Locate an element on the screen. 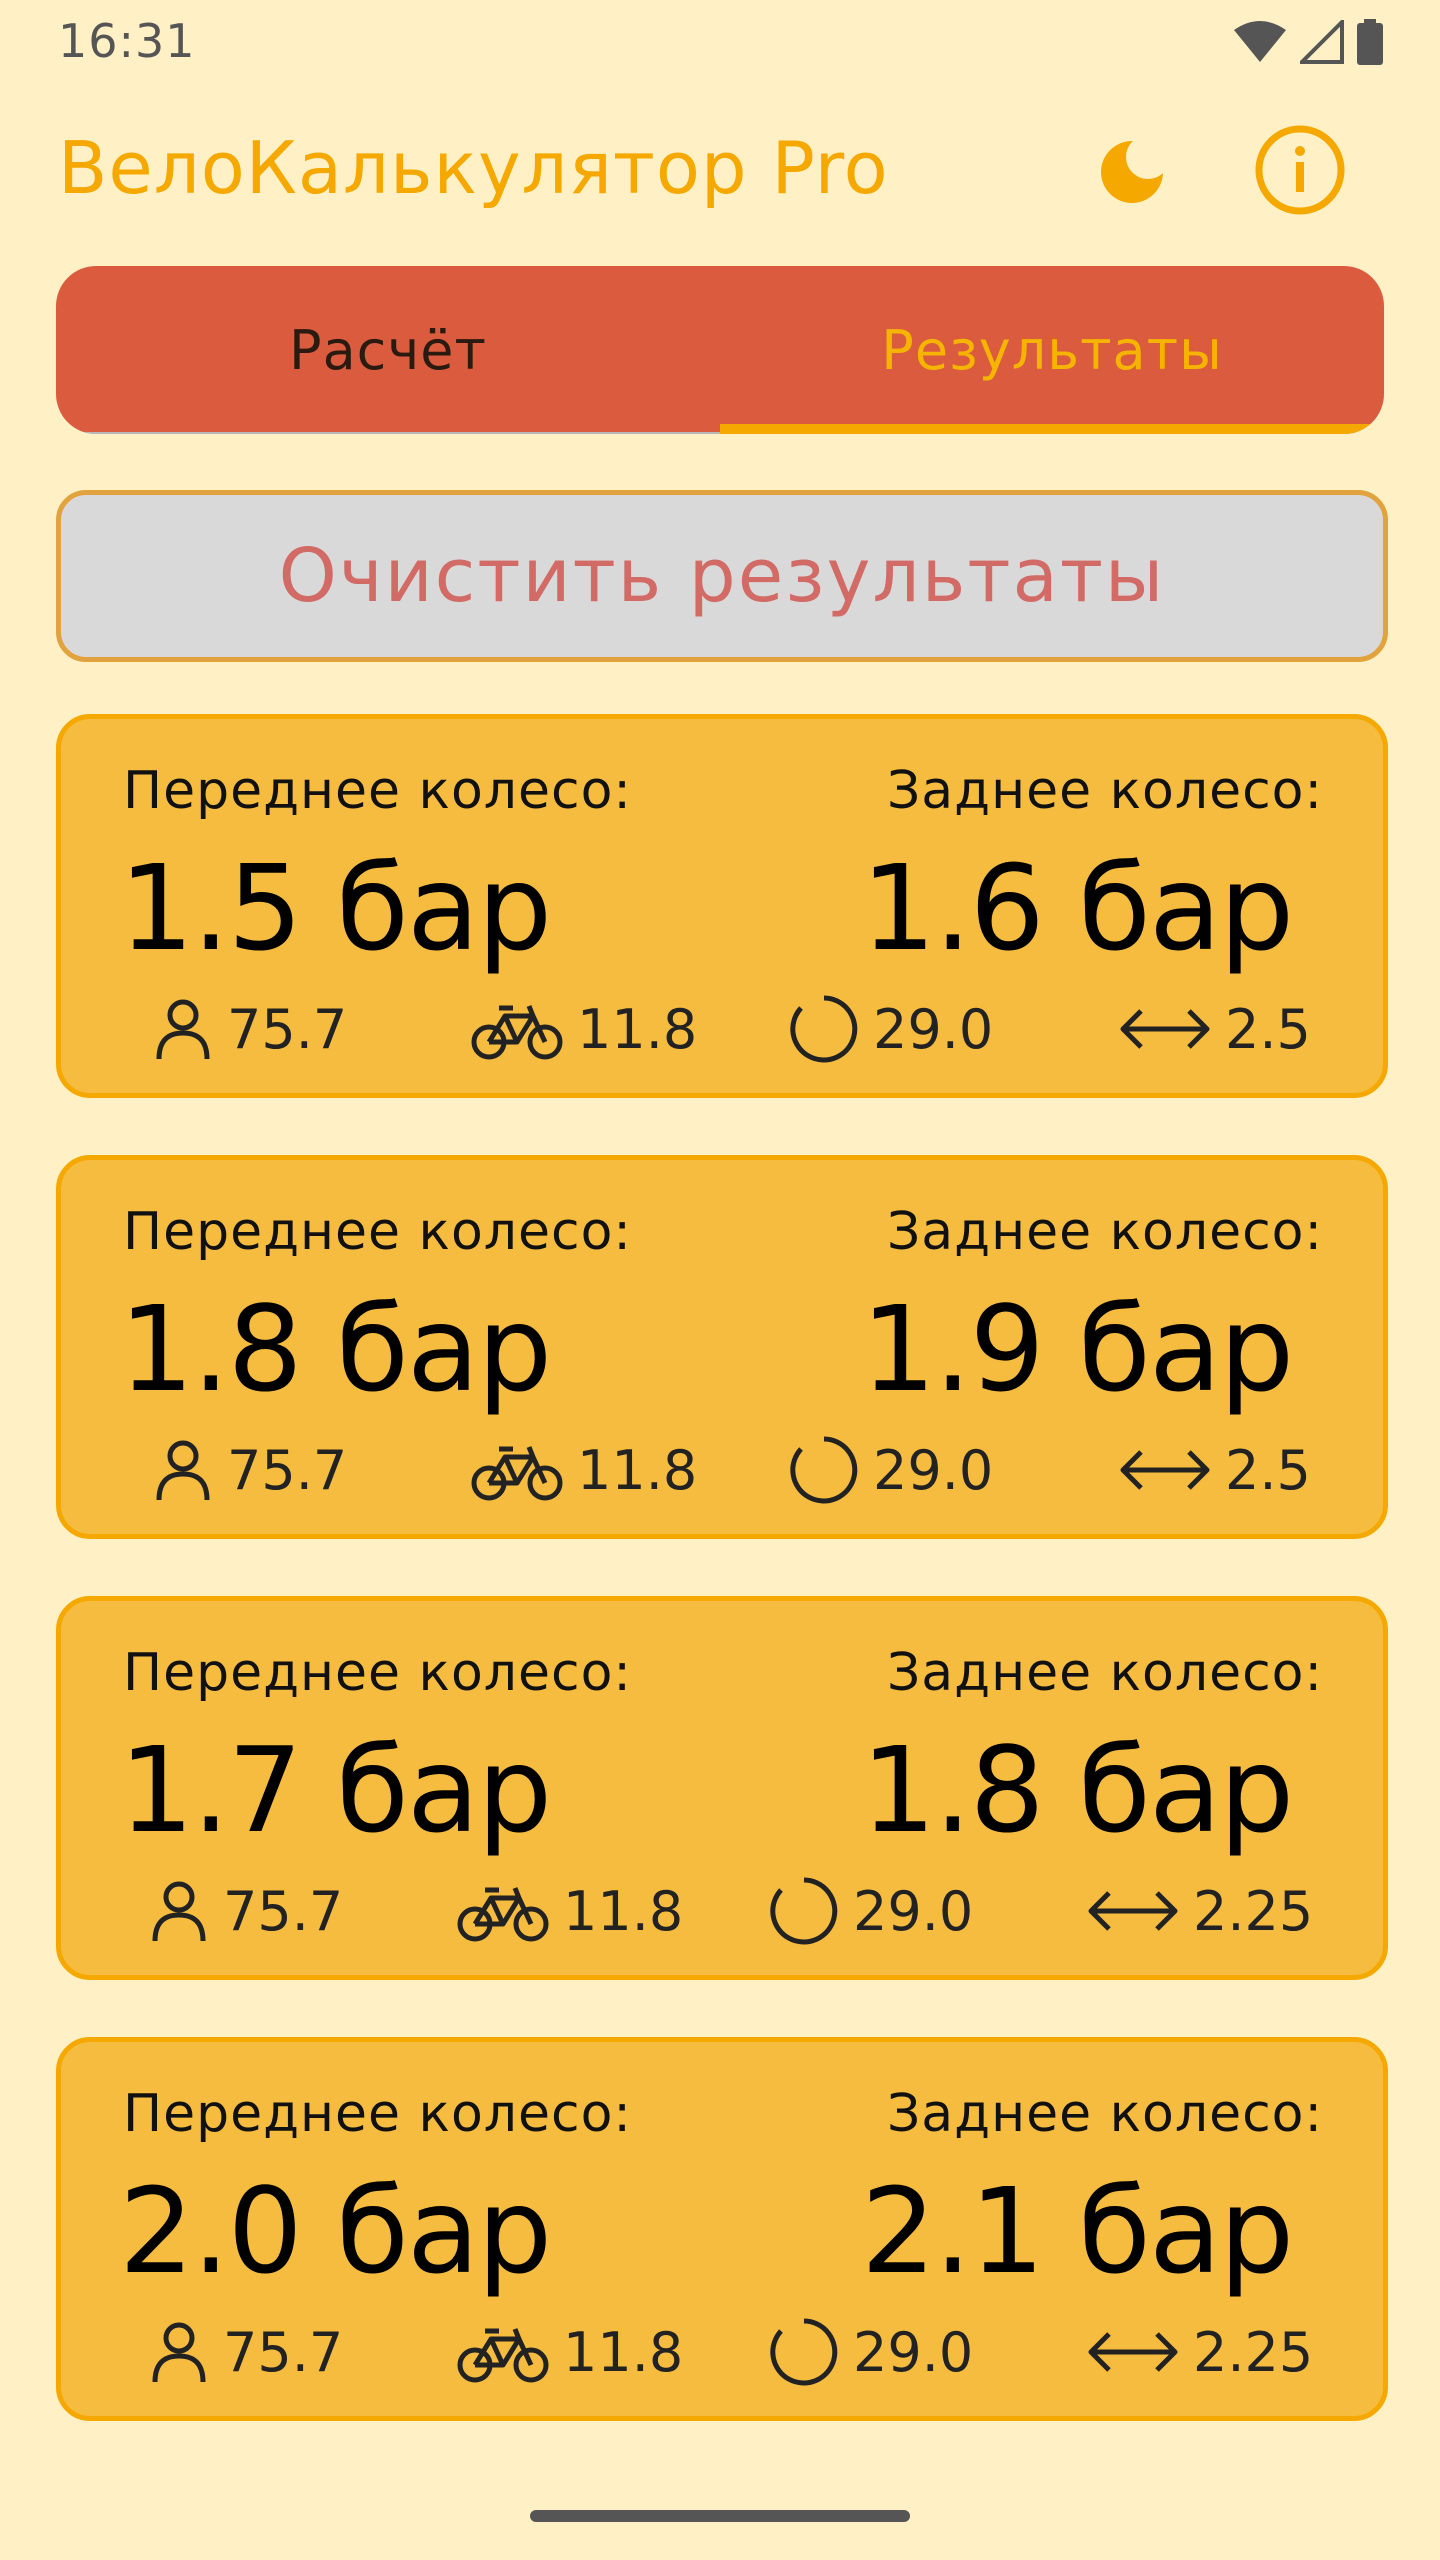  info-button is located at coordinates (1300, 170).